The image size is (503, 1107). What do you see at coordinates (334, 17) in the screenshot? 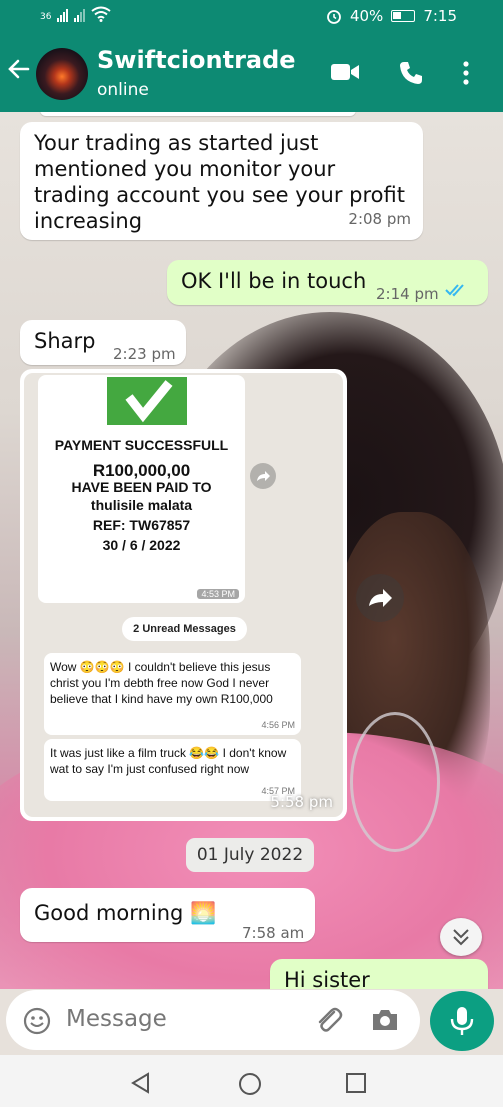
I see `alarm-icon` at bounding box center [334, 17].